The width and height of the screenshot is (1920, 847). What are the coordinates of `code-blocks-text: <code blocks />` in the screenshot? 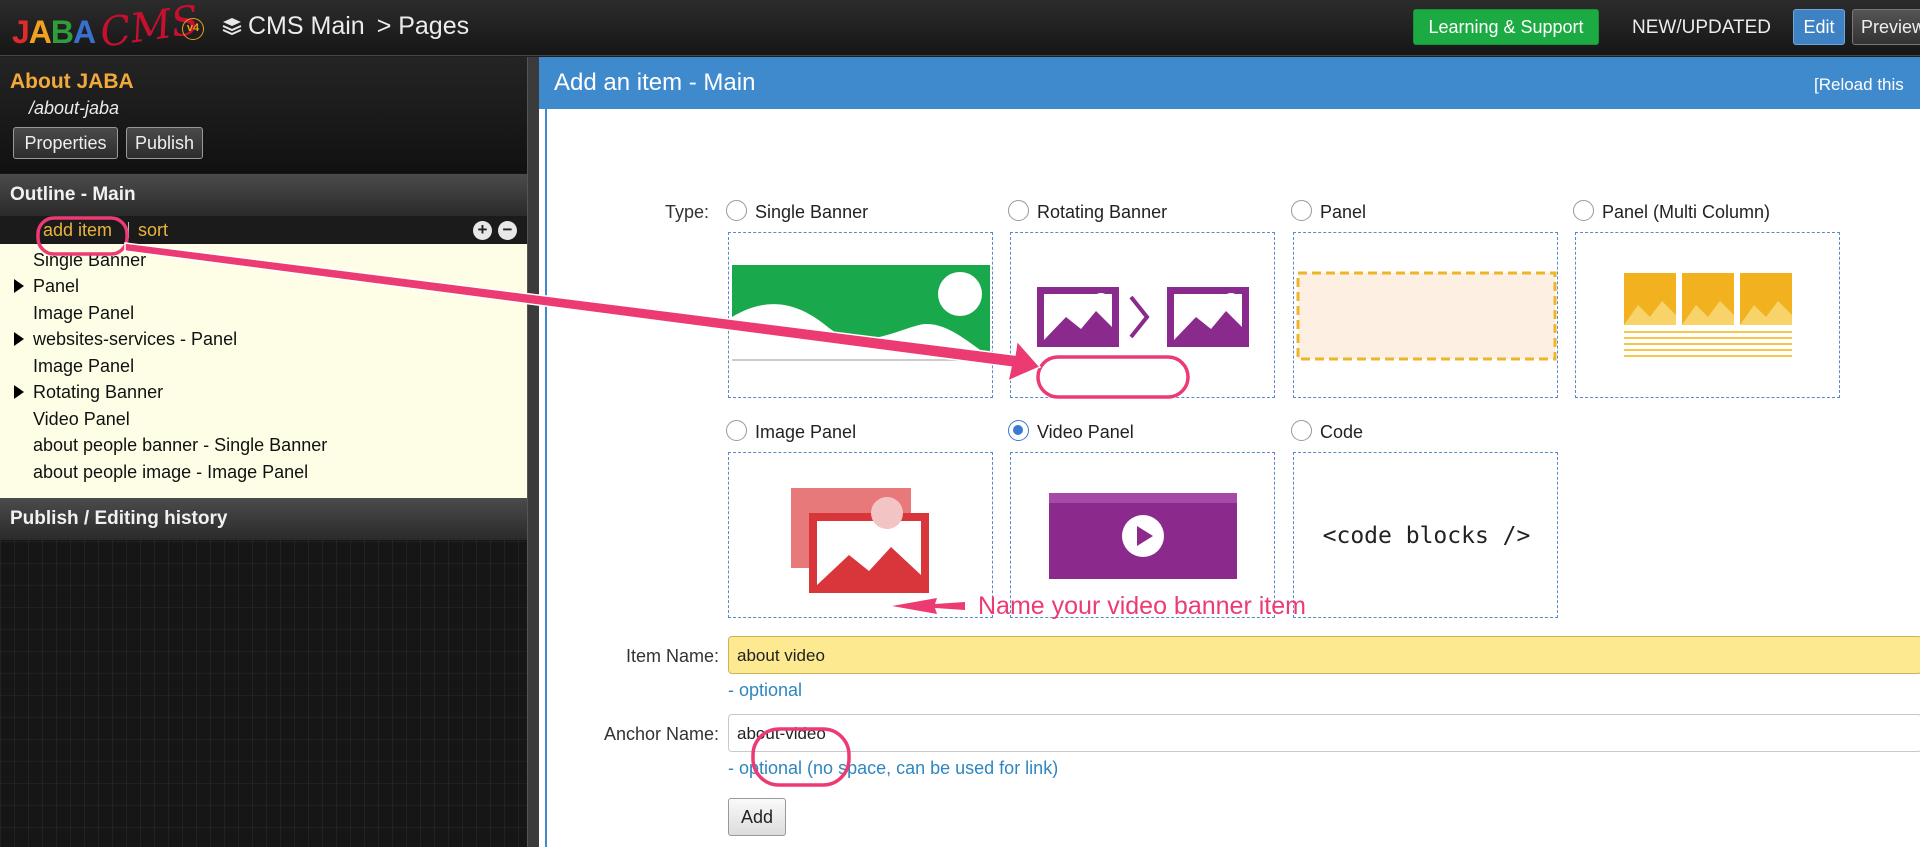 It's located at (1426, 536).